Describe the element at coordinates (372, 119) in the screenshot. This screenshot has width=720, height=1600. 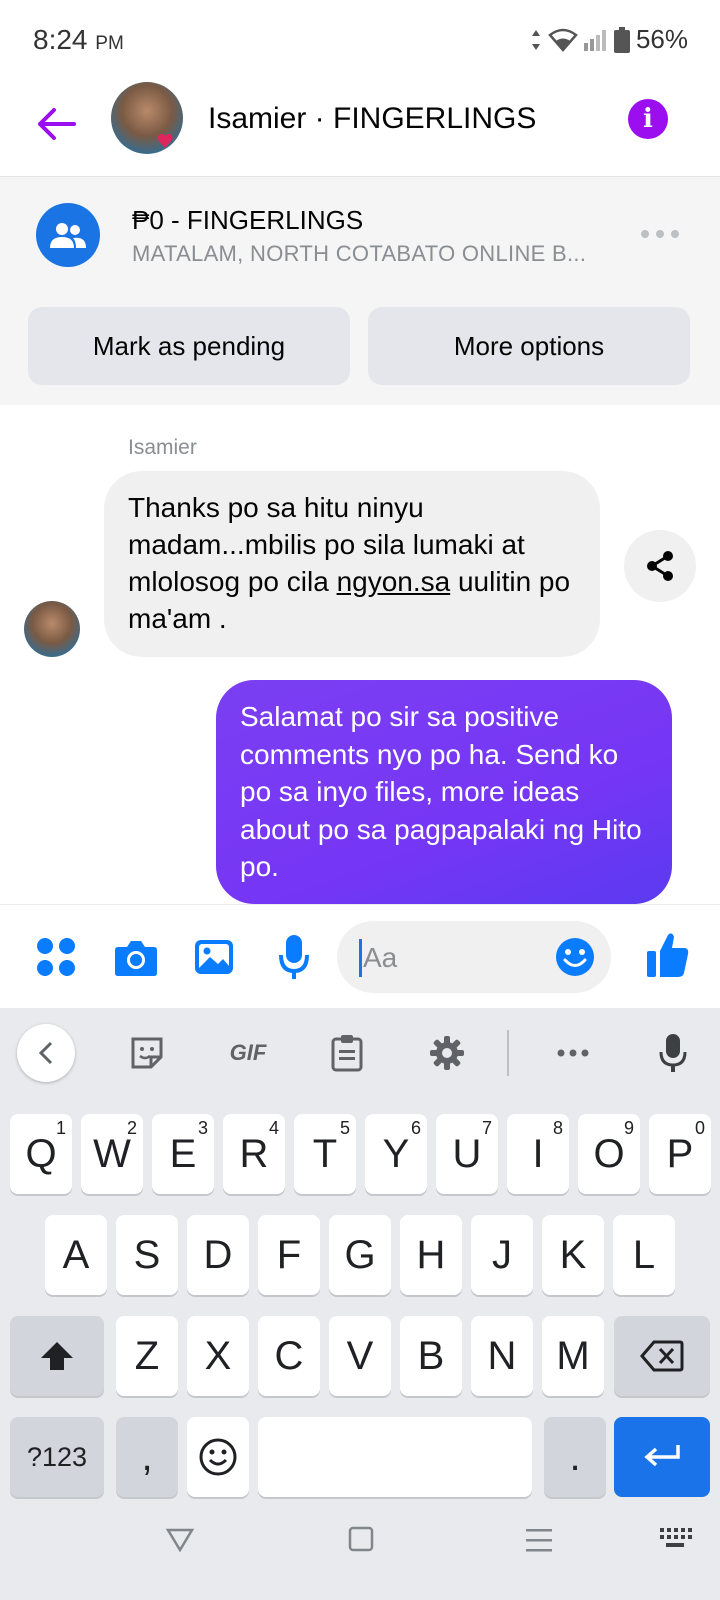
I see `chat-title: Isamier · FINGERLINGS` at that location.